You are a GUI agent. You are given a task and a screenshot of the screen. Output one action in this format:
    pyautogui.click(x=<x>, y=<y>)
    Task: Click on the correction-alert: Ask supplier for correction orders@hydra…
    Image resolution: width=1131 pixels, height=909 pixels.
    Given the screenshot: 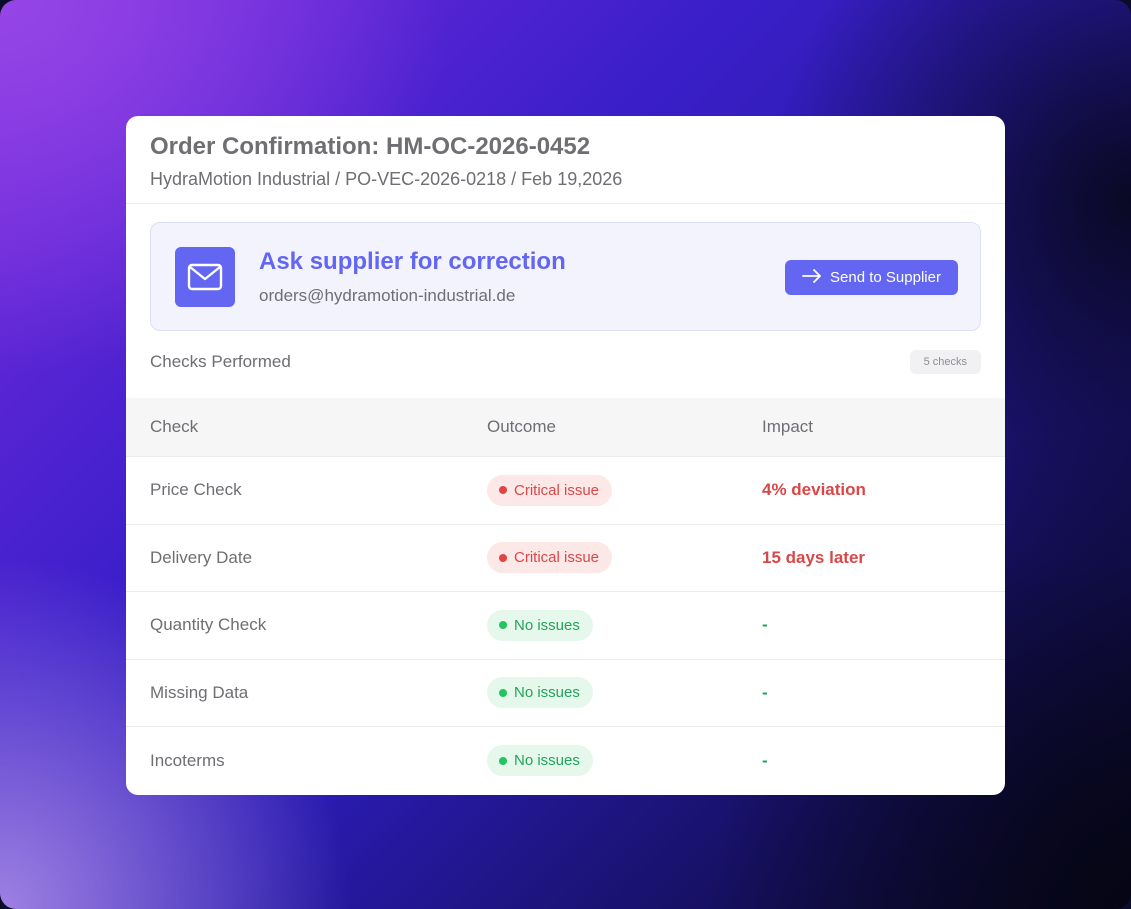 What is the action you would take?
    pyautogui.click(x=565, y=276)
    